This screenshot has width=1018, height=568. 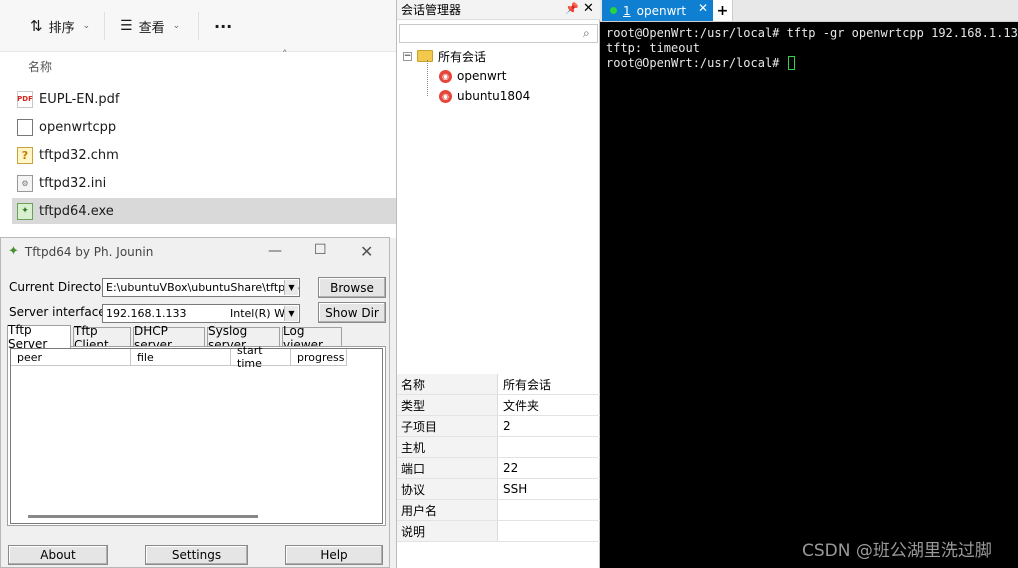 I want to click on session-properties-grid: 名称 所有会话 类型 文件夹 子项目 2 主机 端口 22 协议 SSH 用户名 说明, so click(x=499, y=471).